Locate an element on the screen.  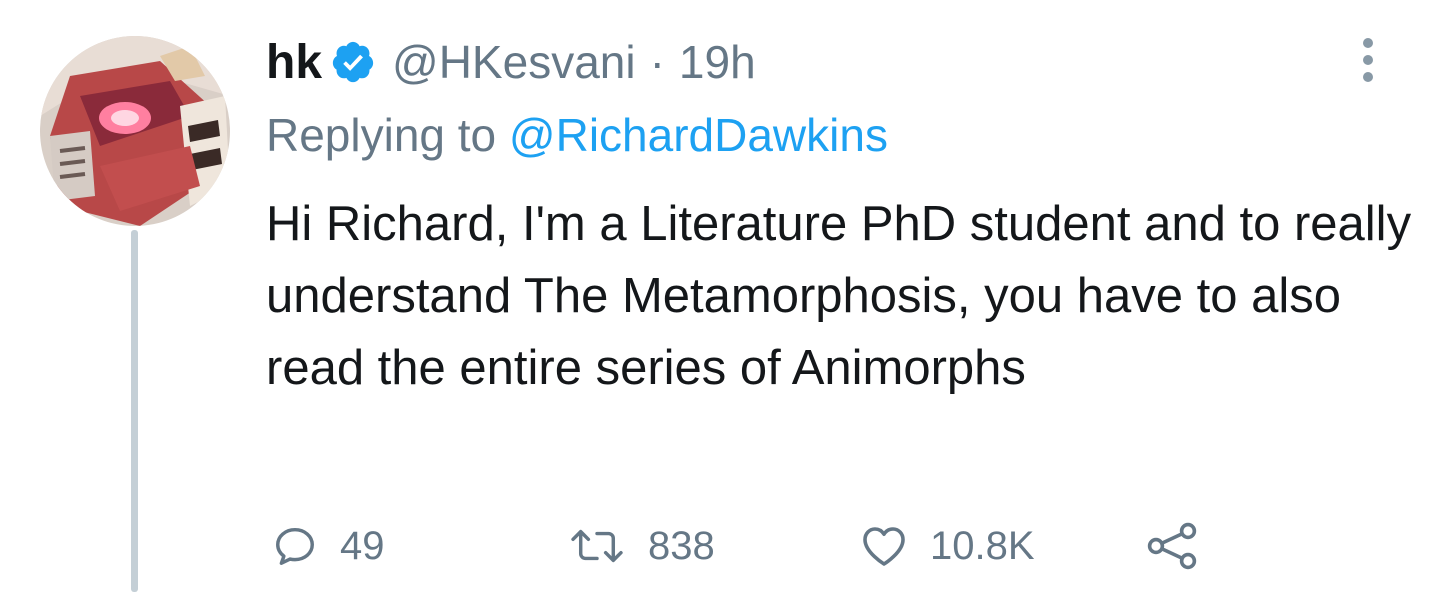
display-name: hk is located at coordinates (294, 62).